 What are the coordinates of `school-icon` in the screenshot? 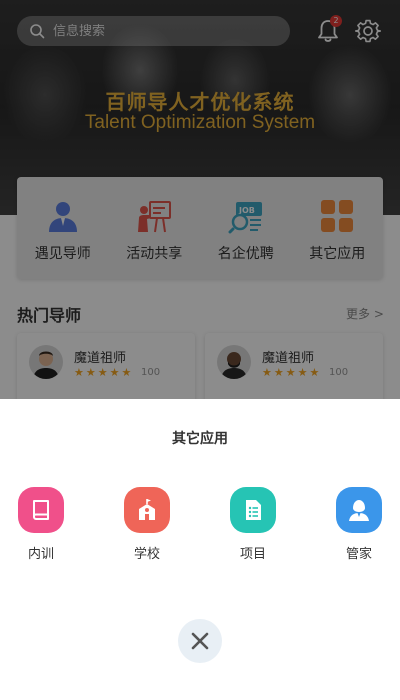 It's located at (147, 509).